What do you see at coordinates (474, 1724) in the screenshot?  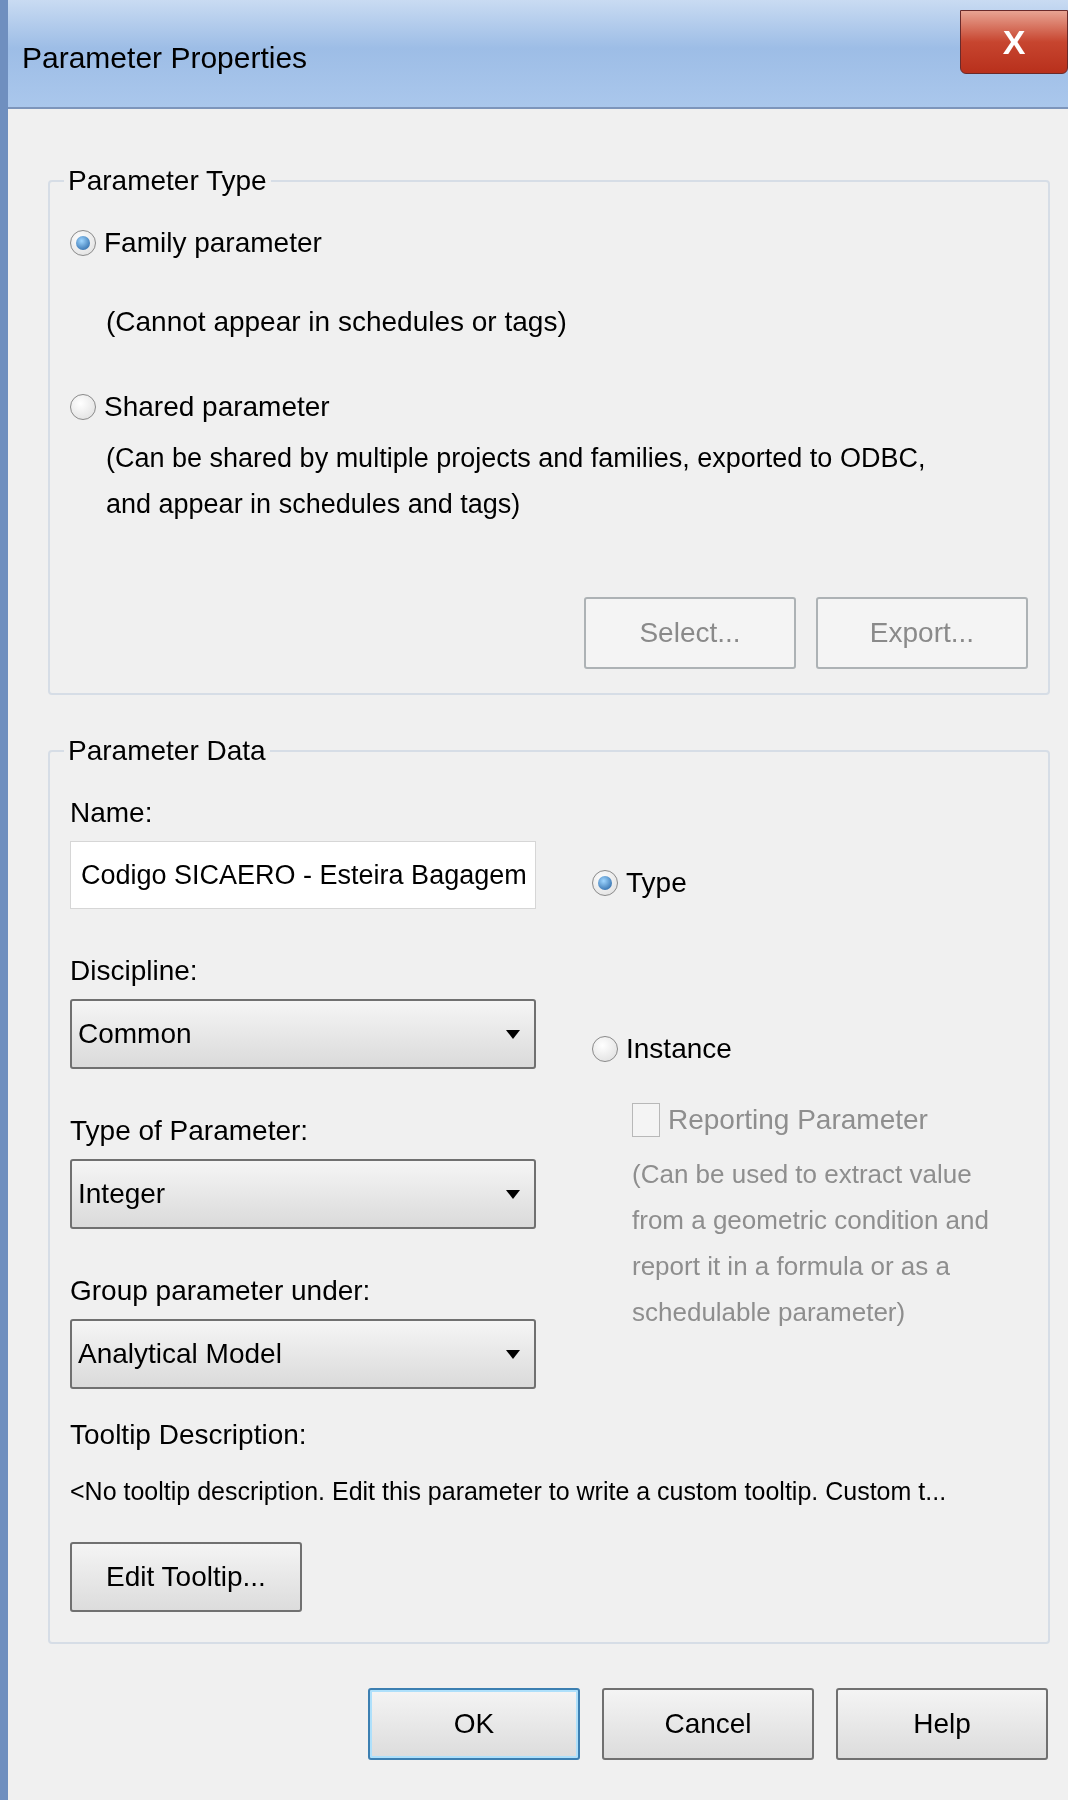 I see `dialog-button: OK` at bounding box center [474, 1724].